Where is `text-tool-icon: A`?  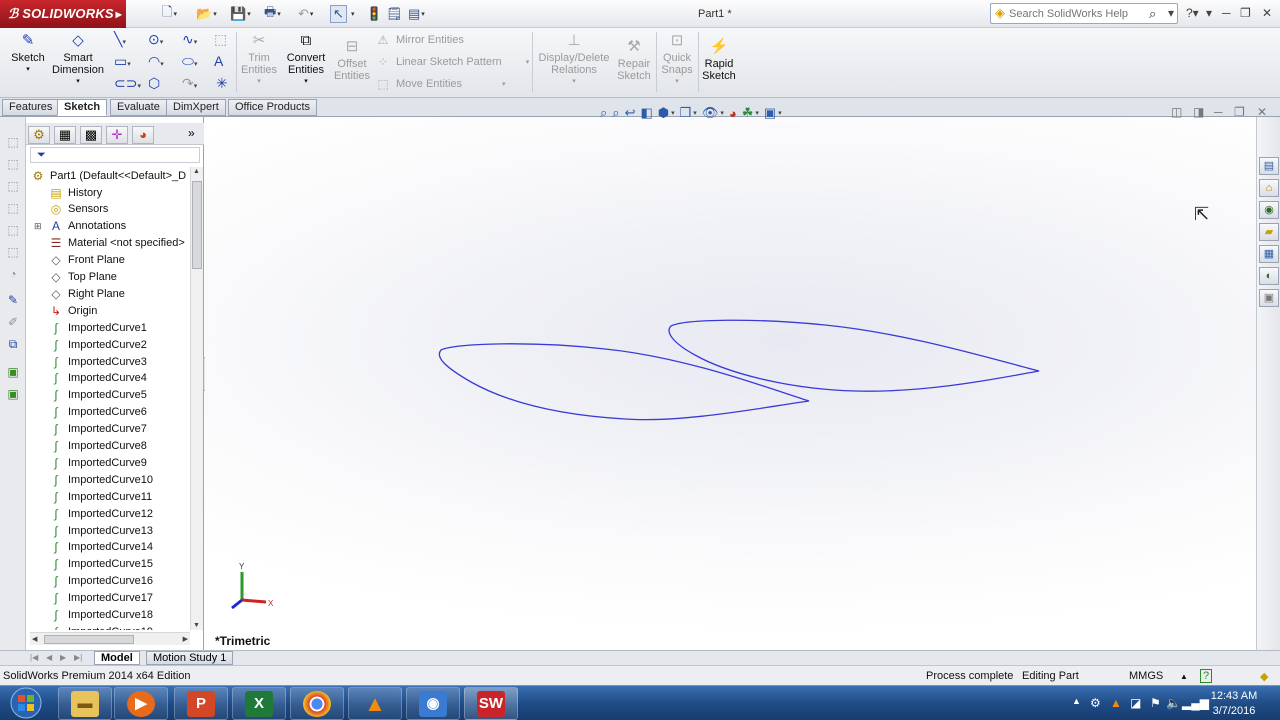
text-tool-icon: A is located at coordinates (218, 61).